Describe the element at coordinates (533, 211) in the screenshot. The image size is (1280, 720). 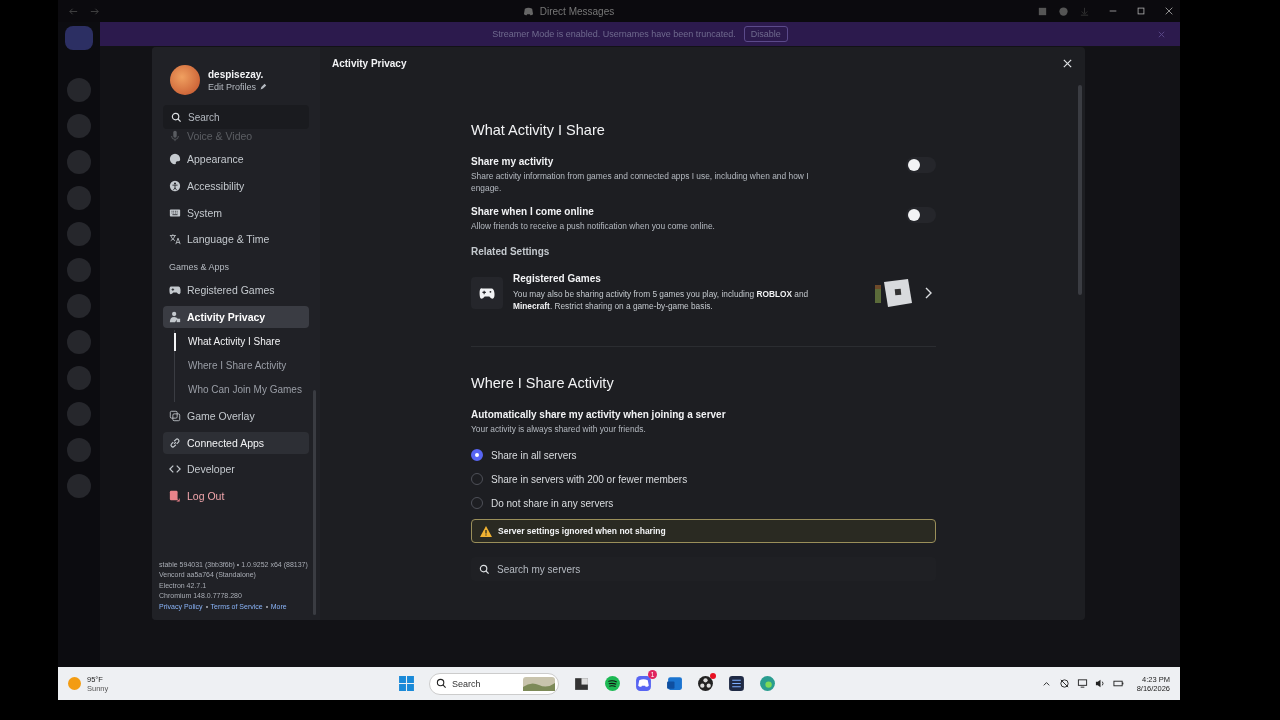
I see `setting-label: Share when I come online` at that location.